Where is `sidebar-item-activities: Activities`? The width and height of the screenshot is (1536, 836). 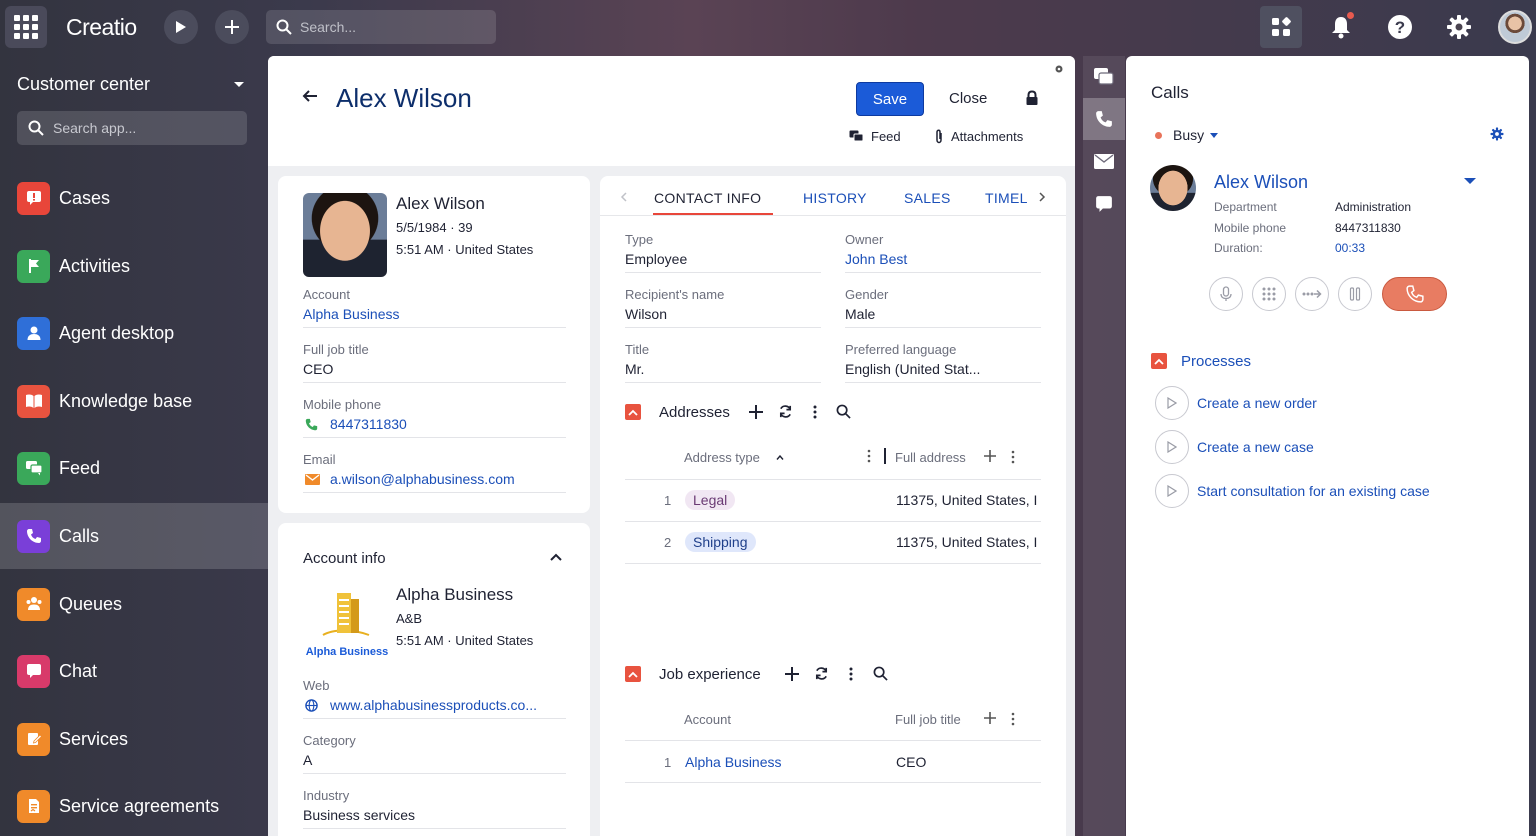 sidebar-item-activities: Activities is located at coordinates (134, 266).